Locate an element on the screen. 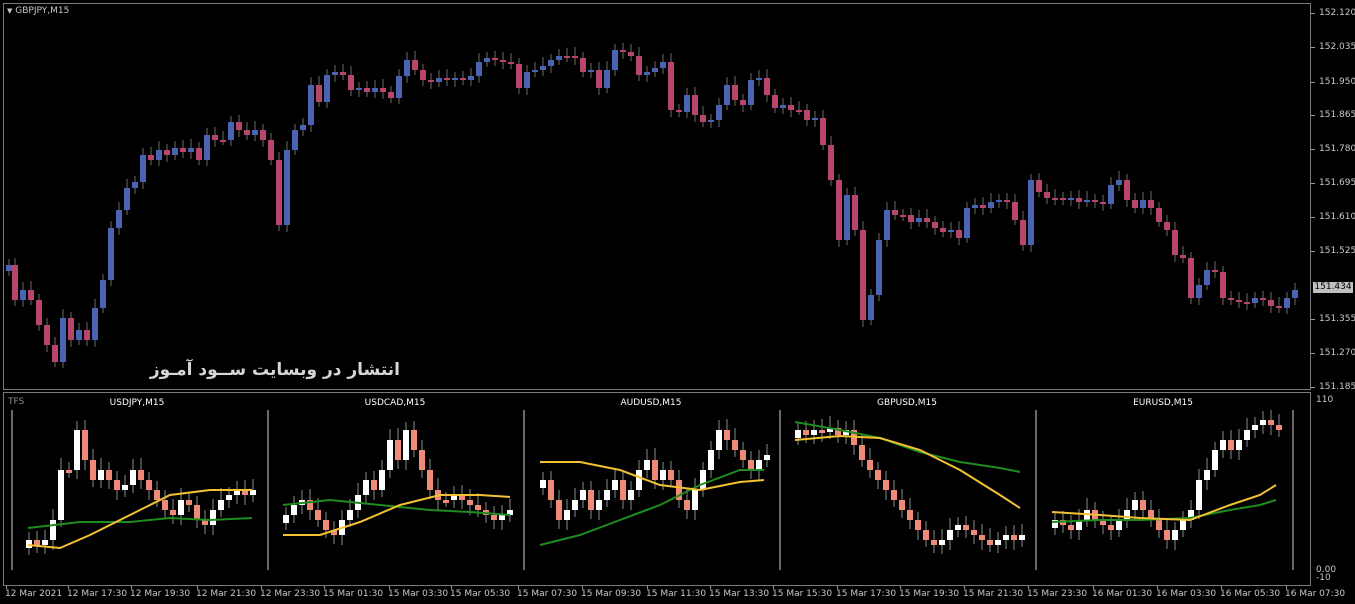 The height and width of the screenshot is (604, 1355). time-tick-label: 15 Mar 09:30 is located at coordinates (611, 594).